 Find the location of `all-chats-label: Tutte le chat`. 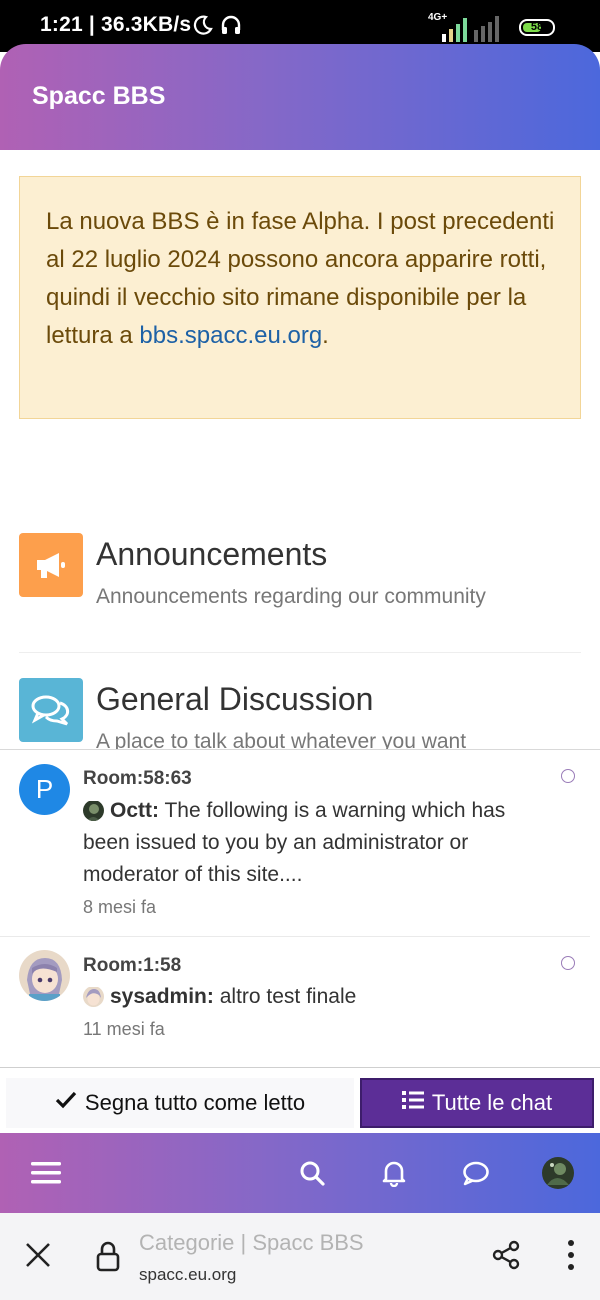

all-chats-label: Tutte le chat is located at coordinates (492, 1102).